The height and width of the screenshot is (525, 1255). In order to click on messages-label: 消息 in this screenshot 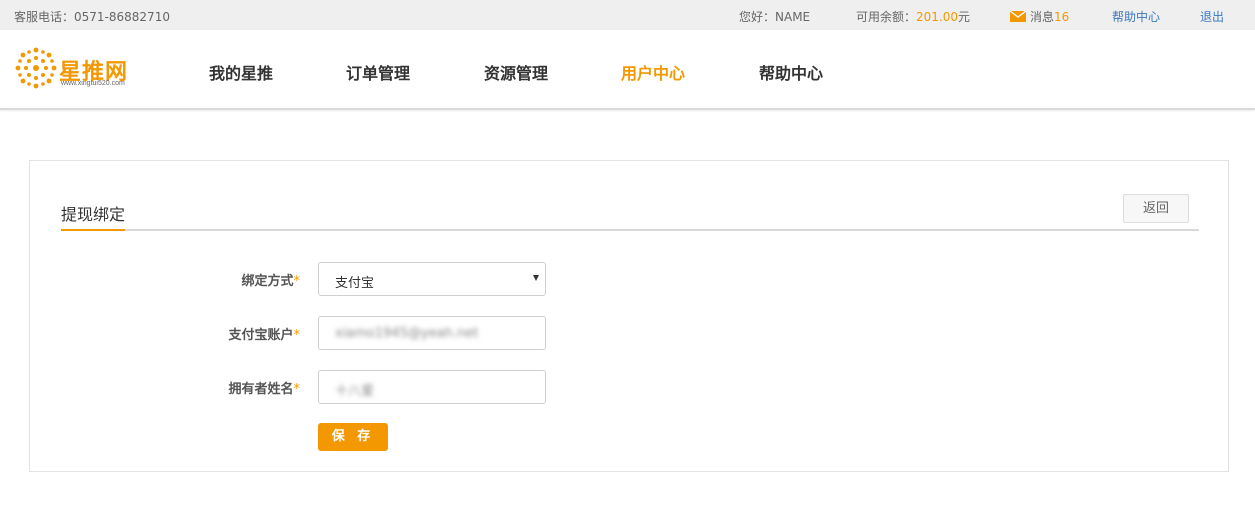, I will do `click(1042, 17)`.